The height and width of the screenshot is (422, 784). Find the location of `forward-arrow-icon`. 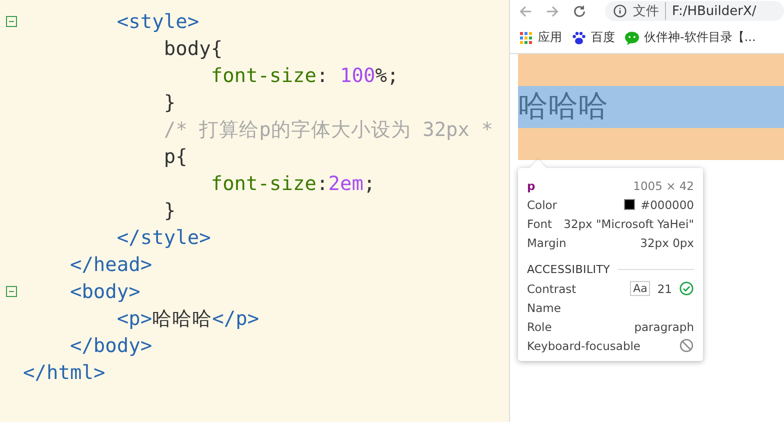

forward-arrow-icon is located at coordinates (552, 11).